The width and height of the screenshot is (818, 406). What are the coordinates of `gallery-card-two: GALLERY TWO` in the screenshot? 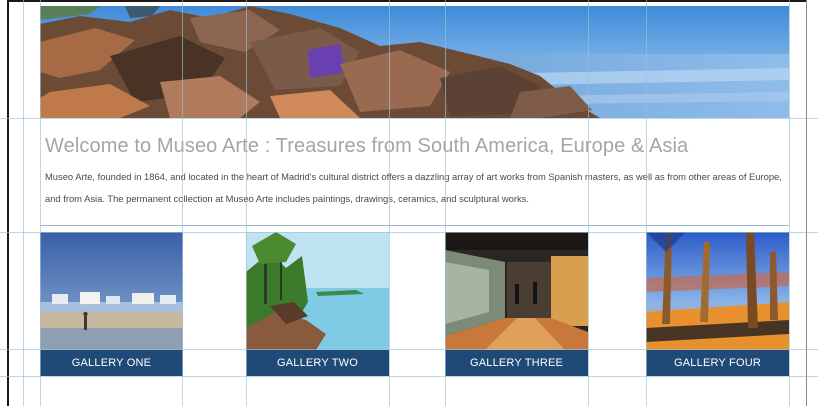 It's located at (317, 304).